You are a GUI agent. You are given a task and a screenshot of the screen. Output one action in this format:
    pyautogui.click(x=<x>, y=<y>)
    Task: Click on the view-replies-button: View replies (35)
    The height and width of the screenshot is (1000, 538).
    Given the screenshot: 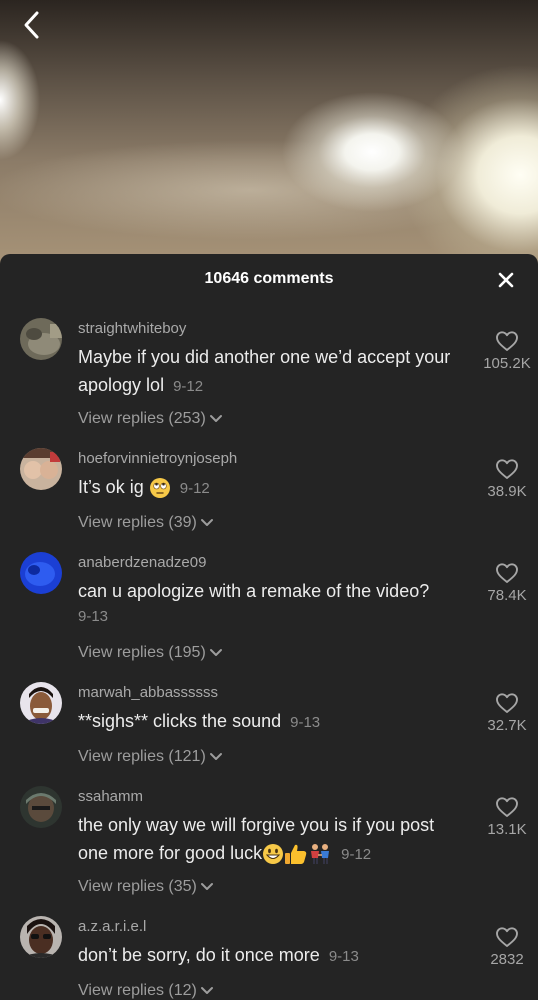 What is the action you would take?
    pyautogui.click(x=146, y=887)
    